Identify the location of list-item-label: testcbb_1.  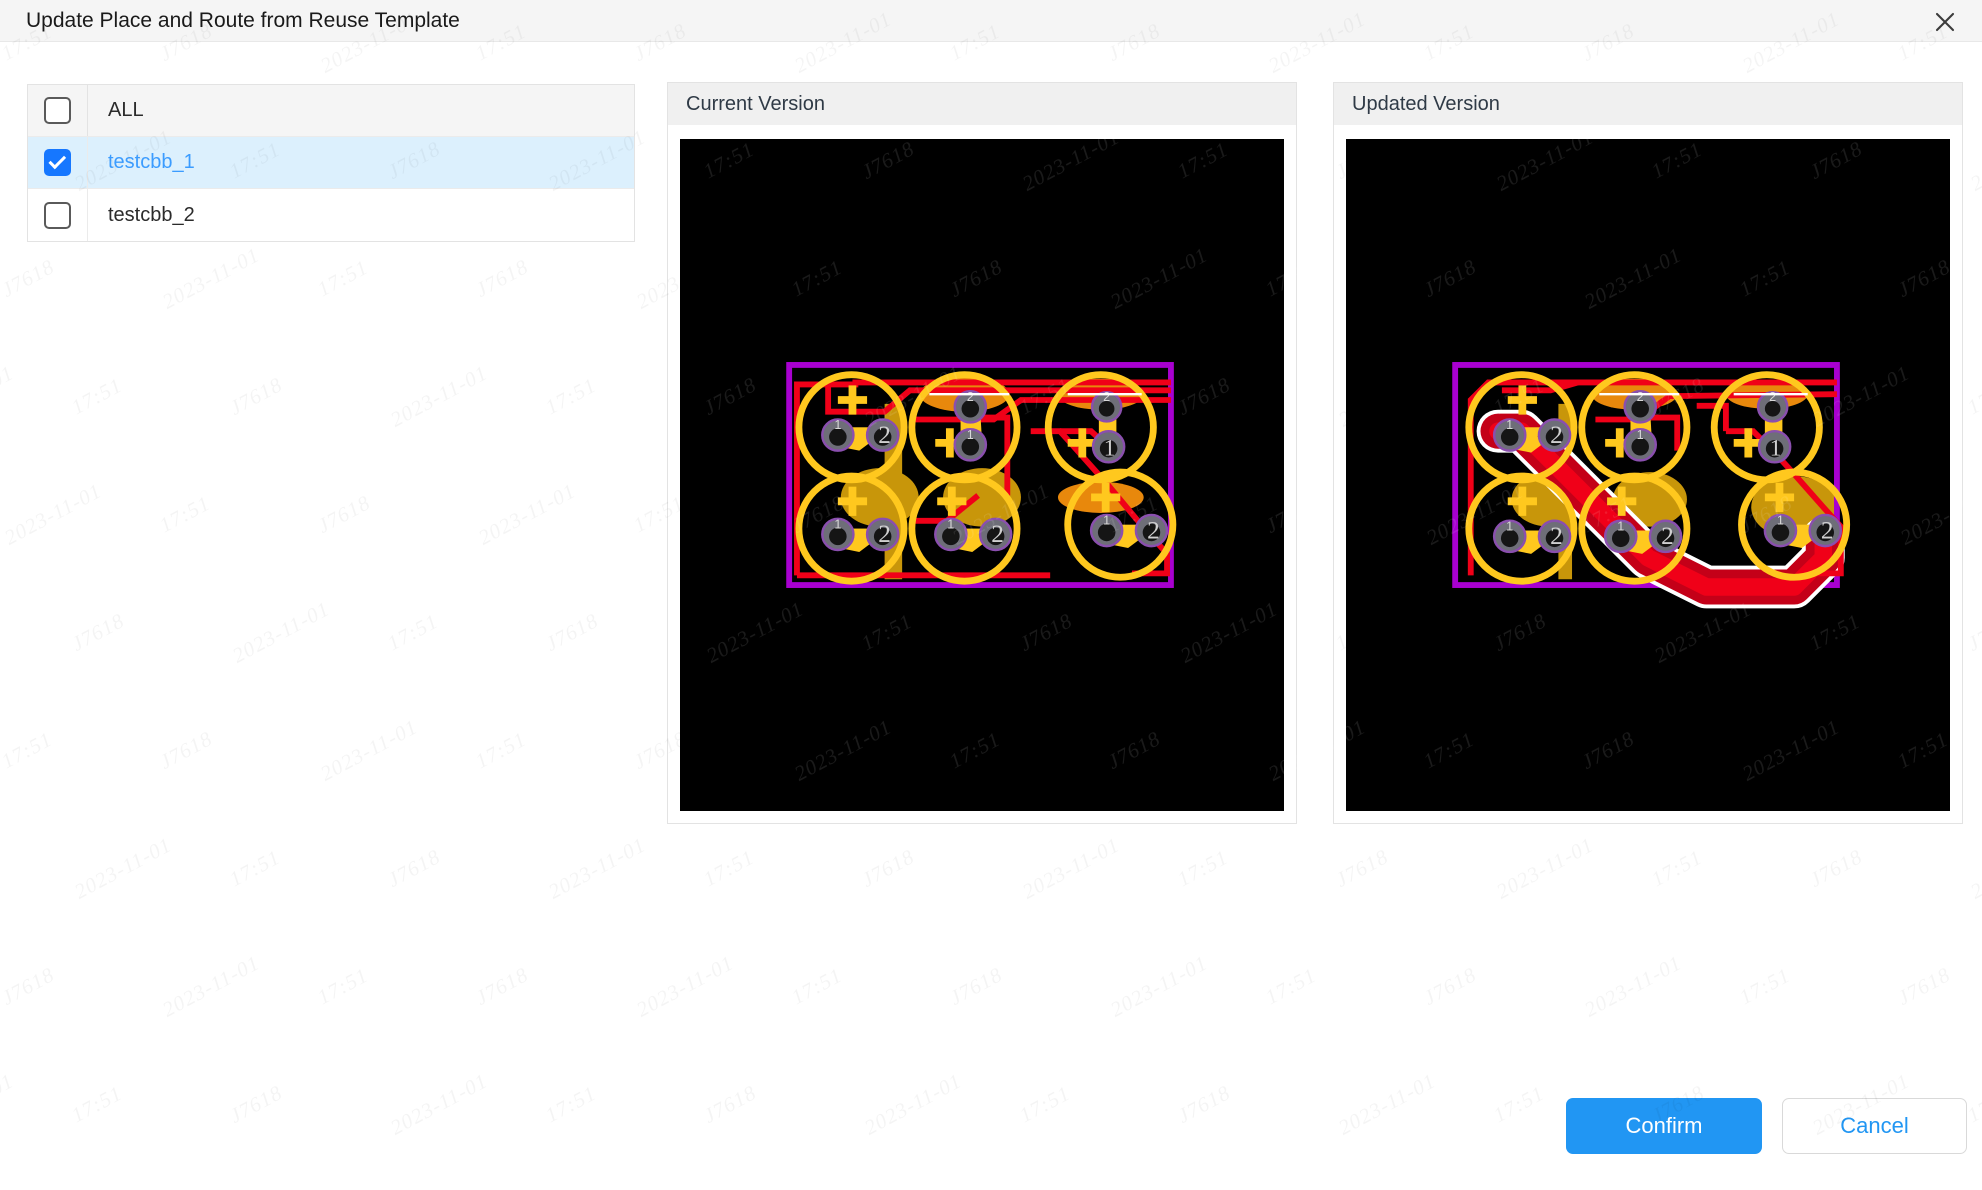
(141, 162).